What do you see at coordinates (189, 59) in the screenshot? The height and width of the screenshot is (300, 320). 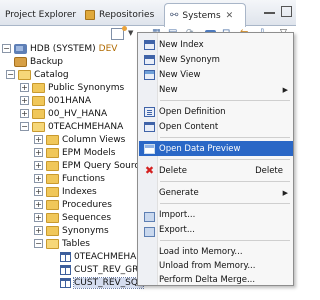 I see `menu-label: New Synonym` at bounding box center [189, 59].